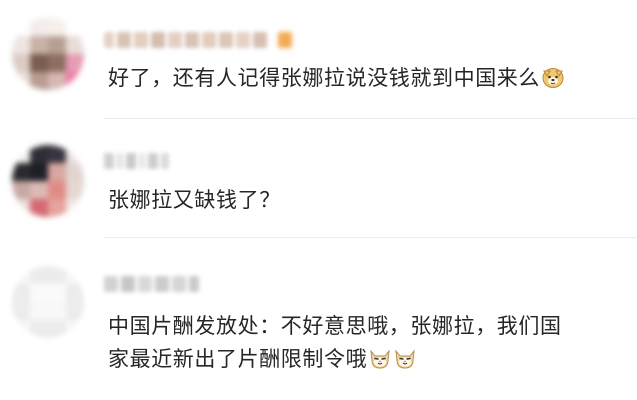 The height and width of the screenshot is (400, 637). I want to click on comment-text: 好了，还有人记得张娜拉说没钱就到中国来么, so click(336, 80).